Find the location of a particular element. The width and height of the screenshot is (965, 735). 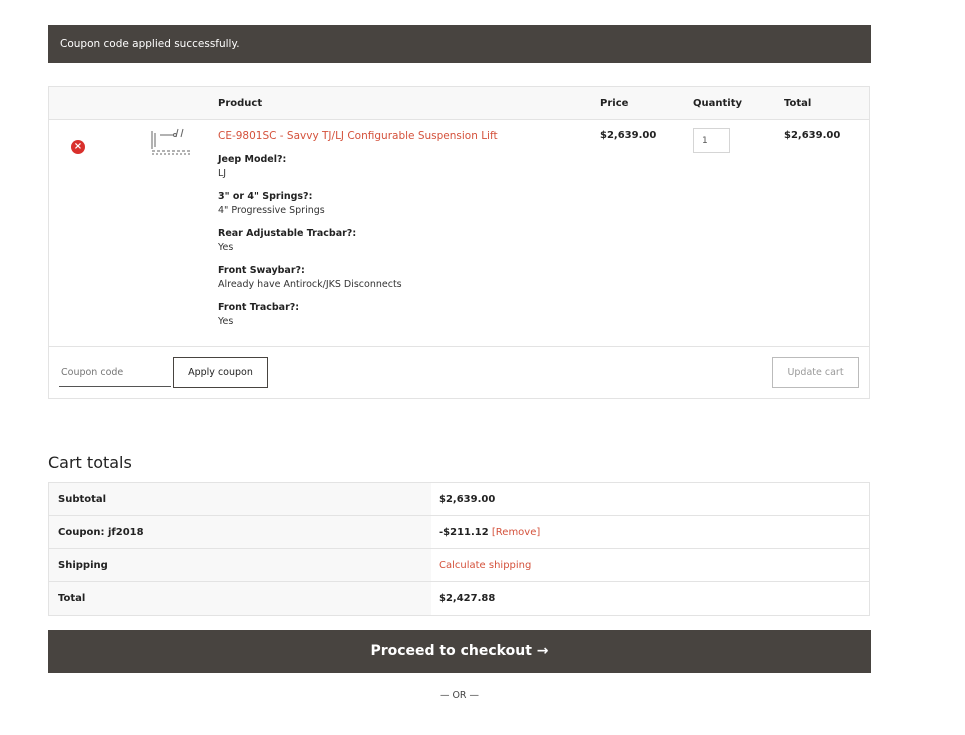

item-price: $2,639.00 is located at coordinates (628, 135).